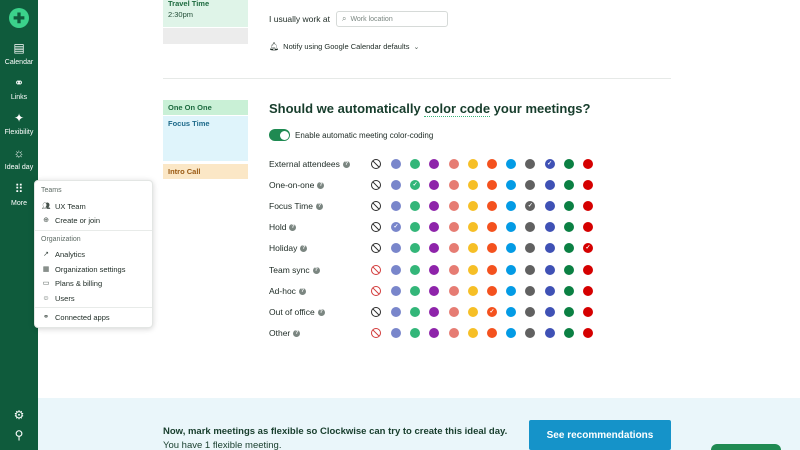 The width and height of the screenshot is (800, 450). Describe the element at coordinates (19, 435) in the screenshot. I see `add-user-icon: ⚲` at that location.